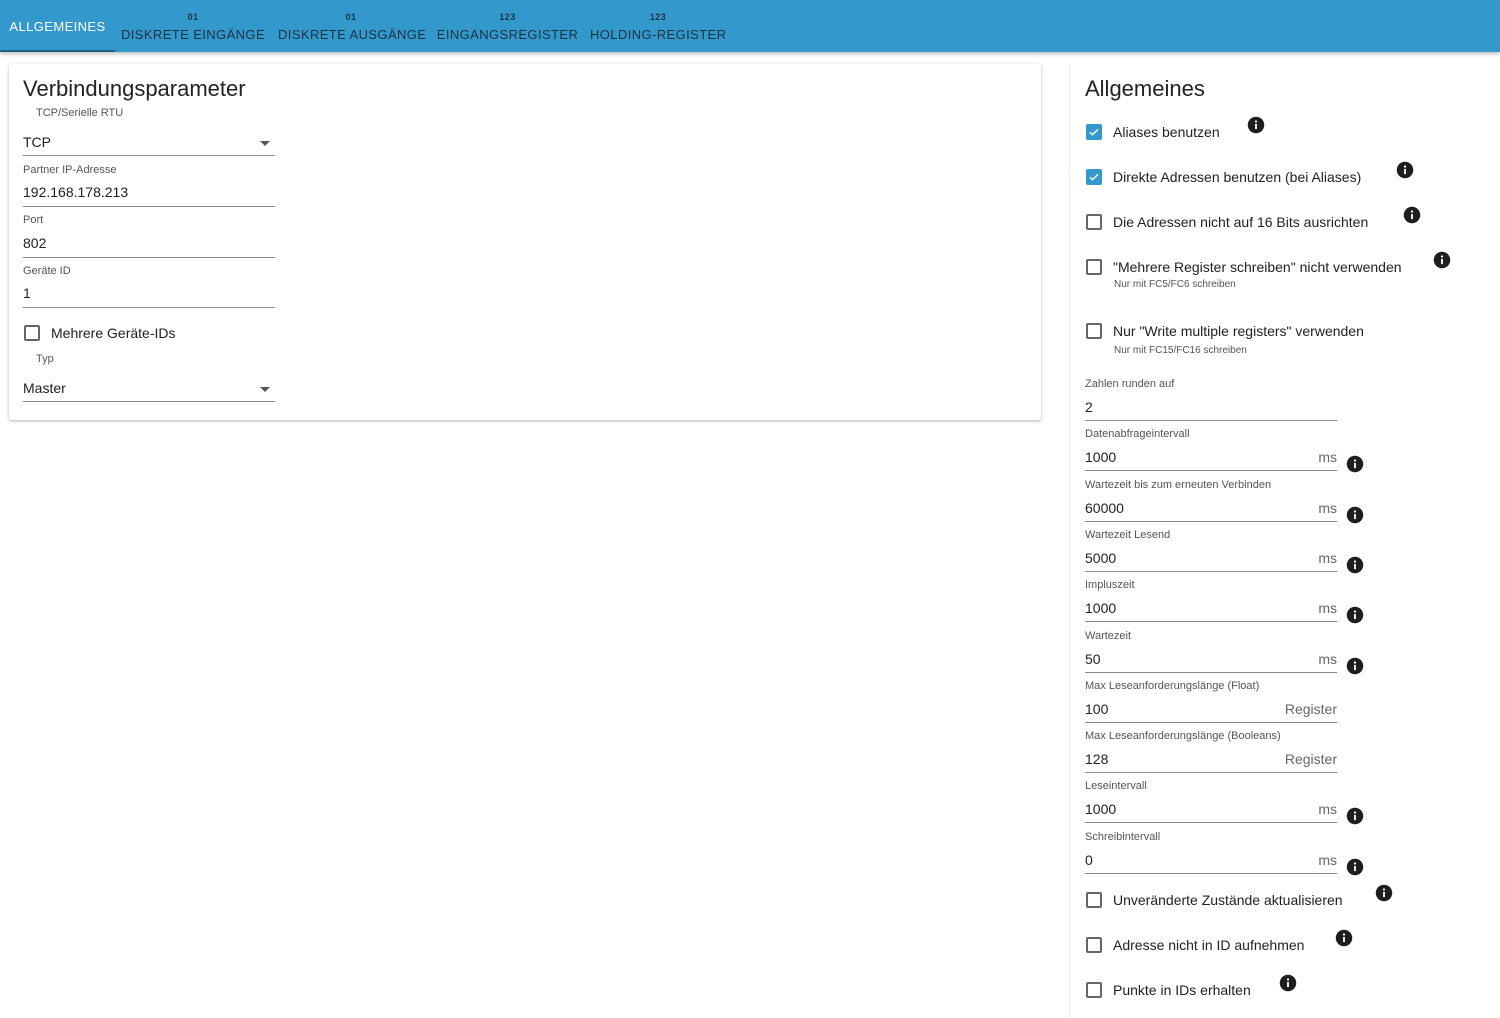  Describe the element at coordinates (1211, 406) in the screenshot. I see `round-to-input: 2` at that location.